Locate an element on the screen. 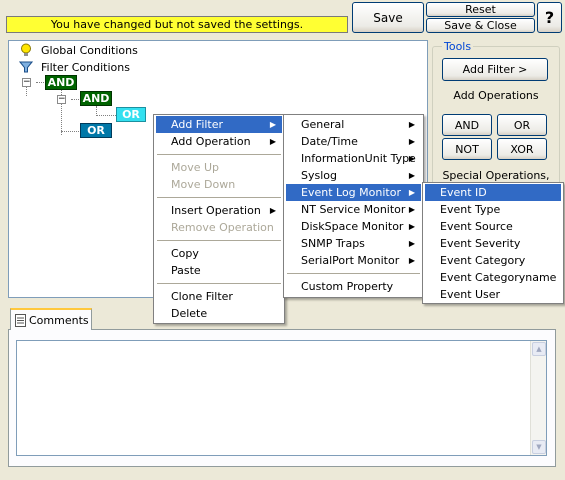  lightbulb-icon is located at coordinates (26, 49).